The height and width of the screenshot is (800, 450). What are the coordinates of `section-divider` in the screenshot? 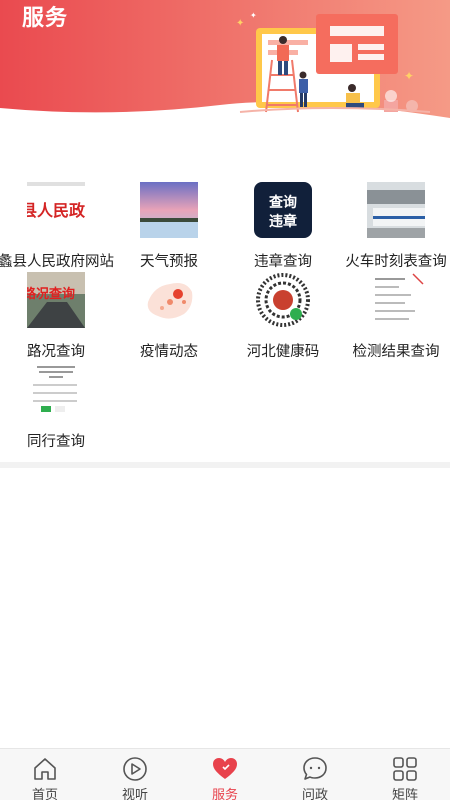 It's located at (225, 465).